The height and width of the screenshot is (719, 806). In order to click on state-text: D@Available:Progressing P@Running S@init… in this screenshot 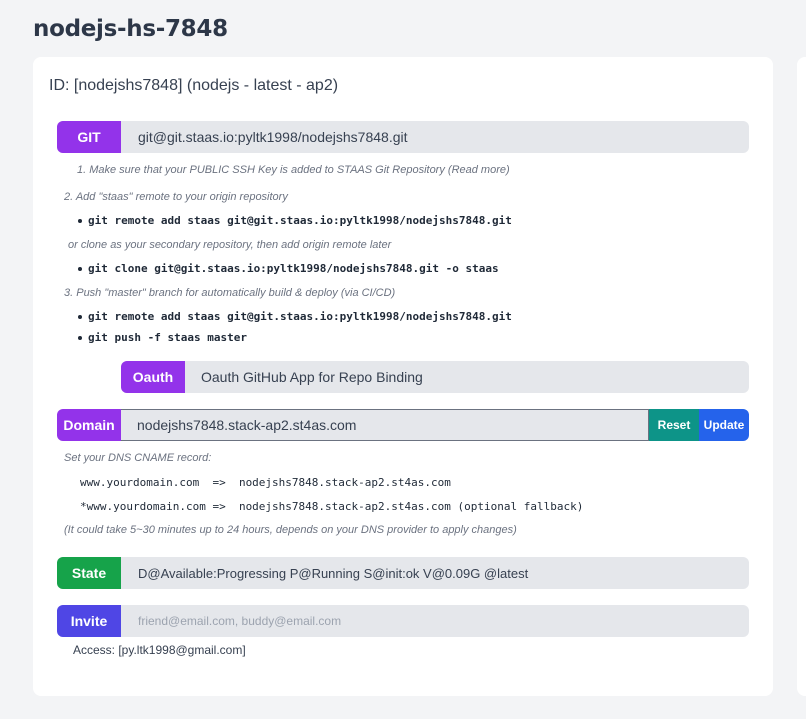, I will do `click(333, 573)`.